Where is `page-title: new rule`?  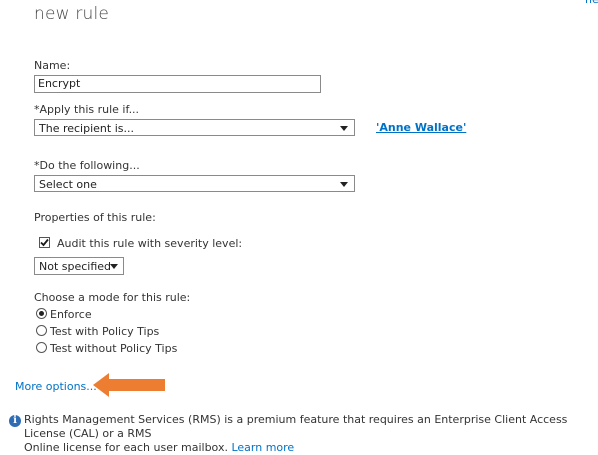 page-title: new rule is located at coordinates (72, 14).